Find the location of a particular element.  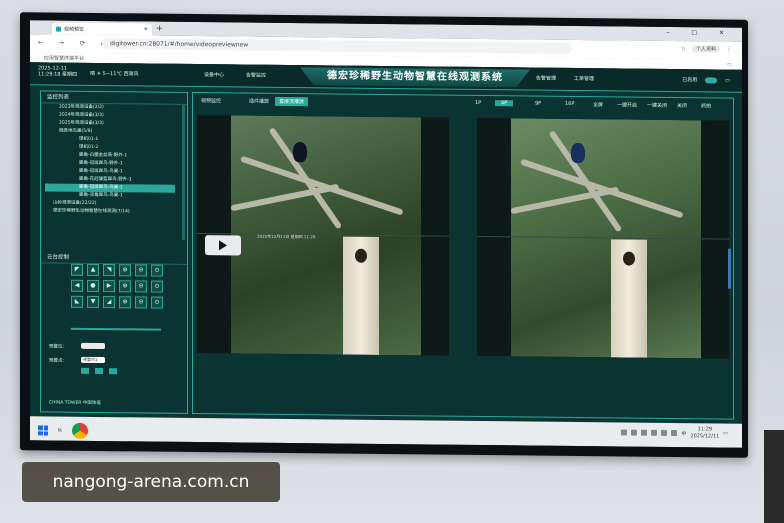

ptz-button: ● is located at coordinates (93, 286).